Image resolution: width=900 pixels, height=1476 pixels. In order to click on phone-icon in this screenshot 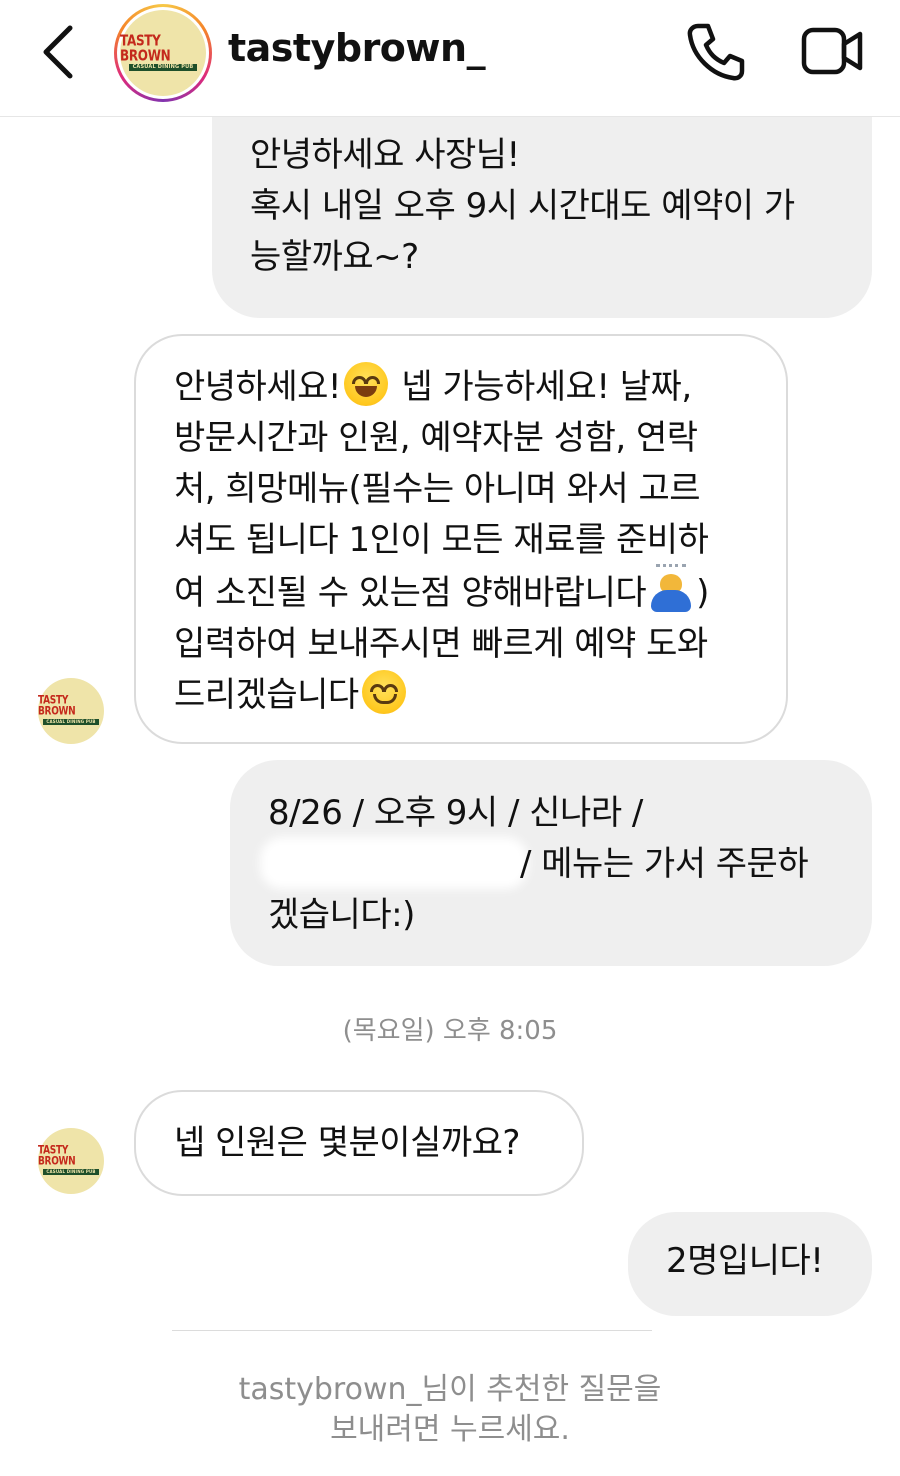, I will do `click(716, 52)`.